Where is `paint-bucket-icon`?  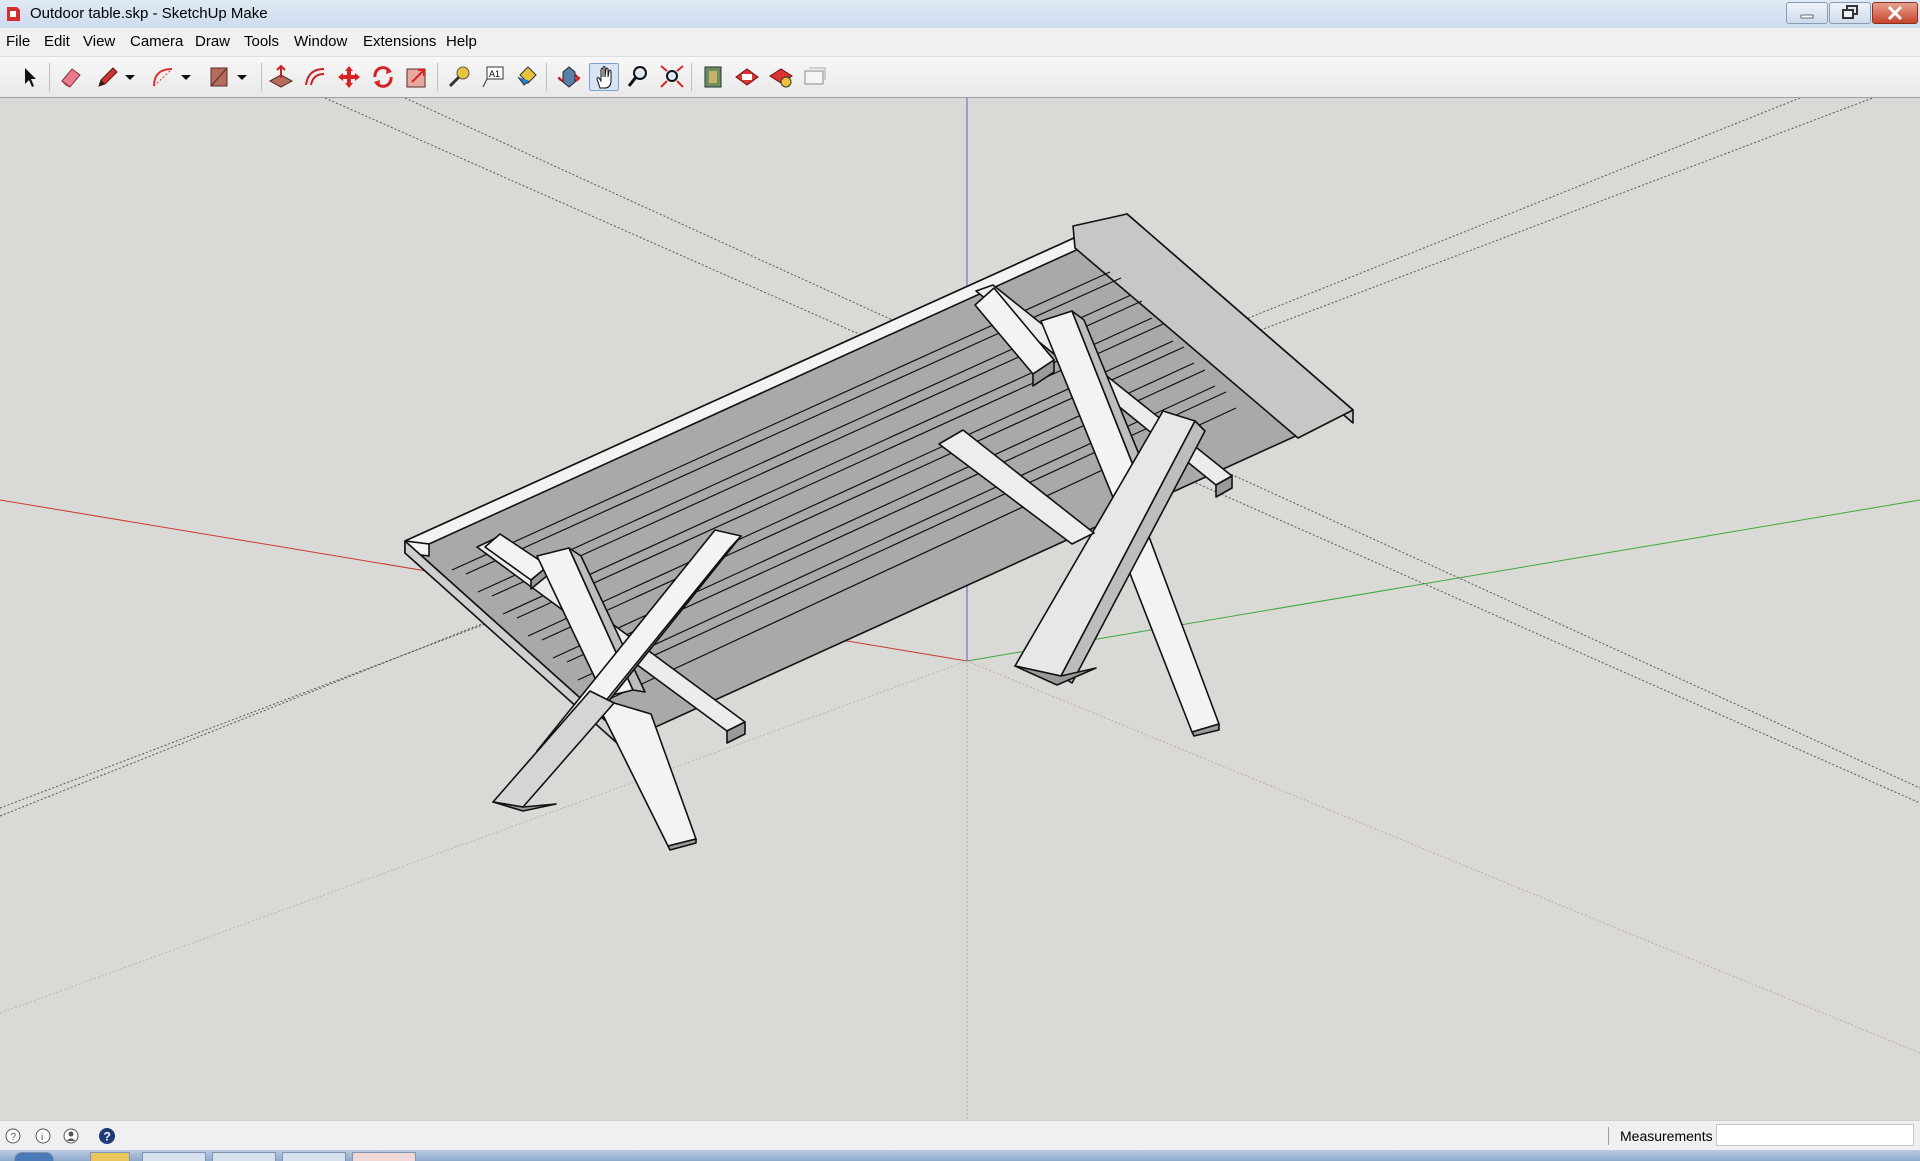
paint-bucket-icon is located at coordinates (527, 76).